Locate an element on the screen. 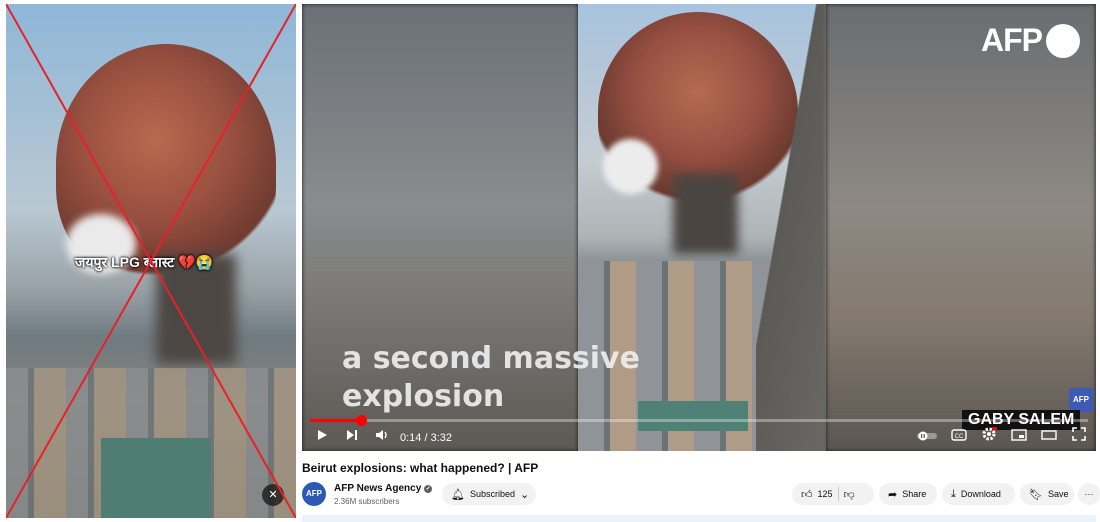 The height and width of the screenshot is (522, 1100). afp-logo-dot-icon is located at coordinates (1063, 40).